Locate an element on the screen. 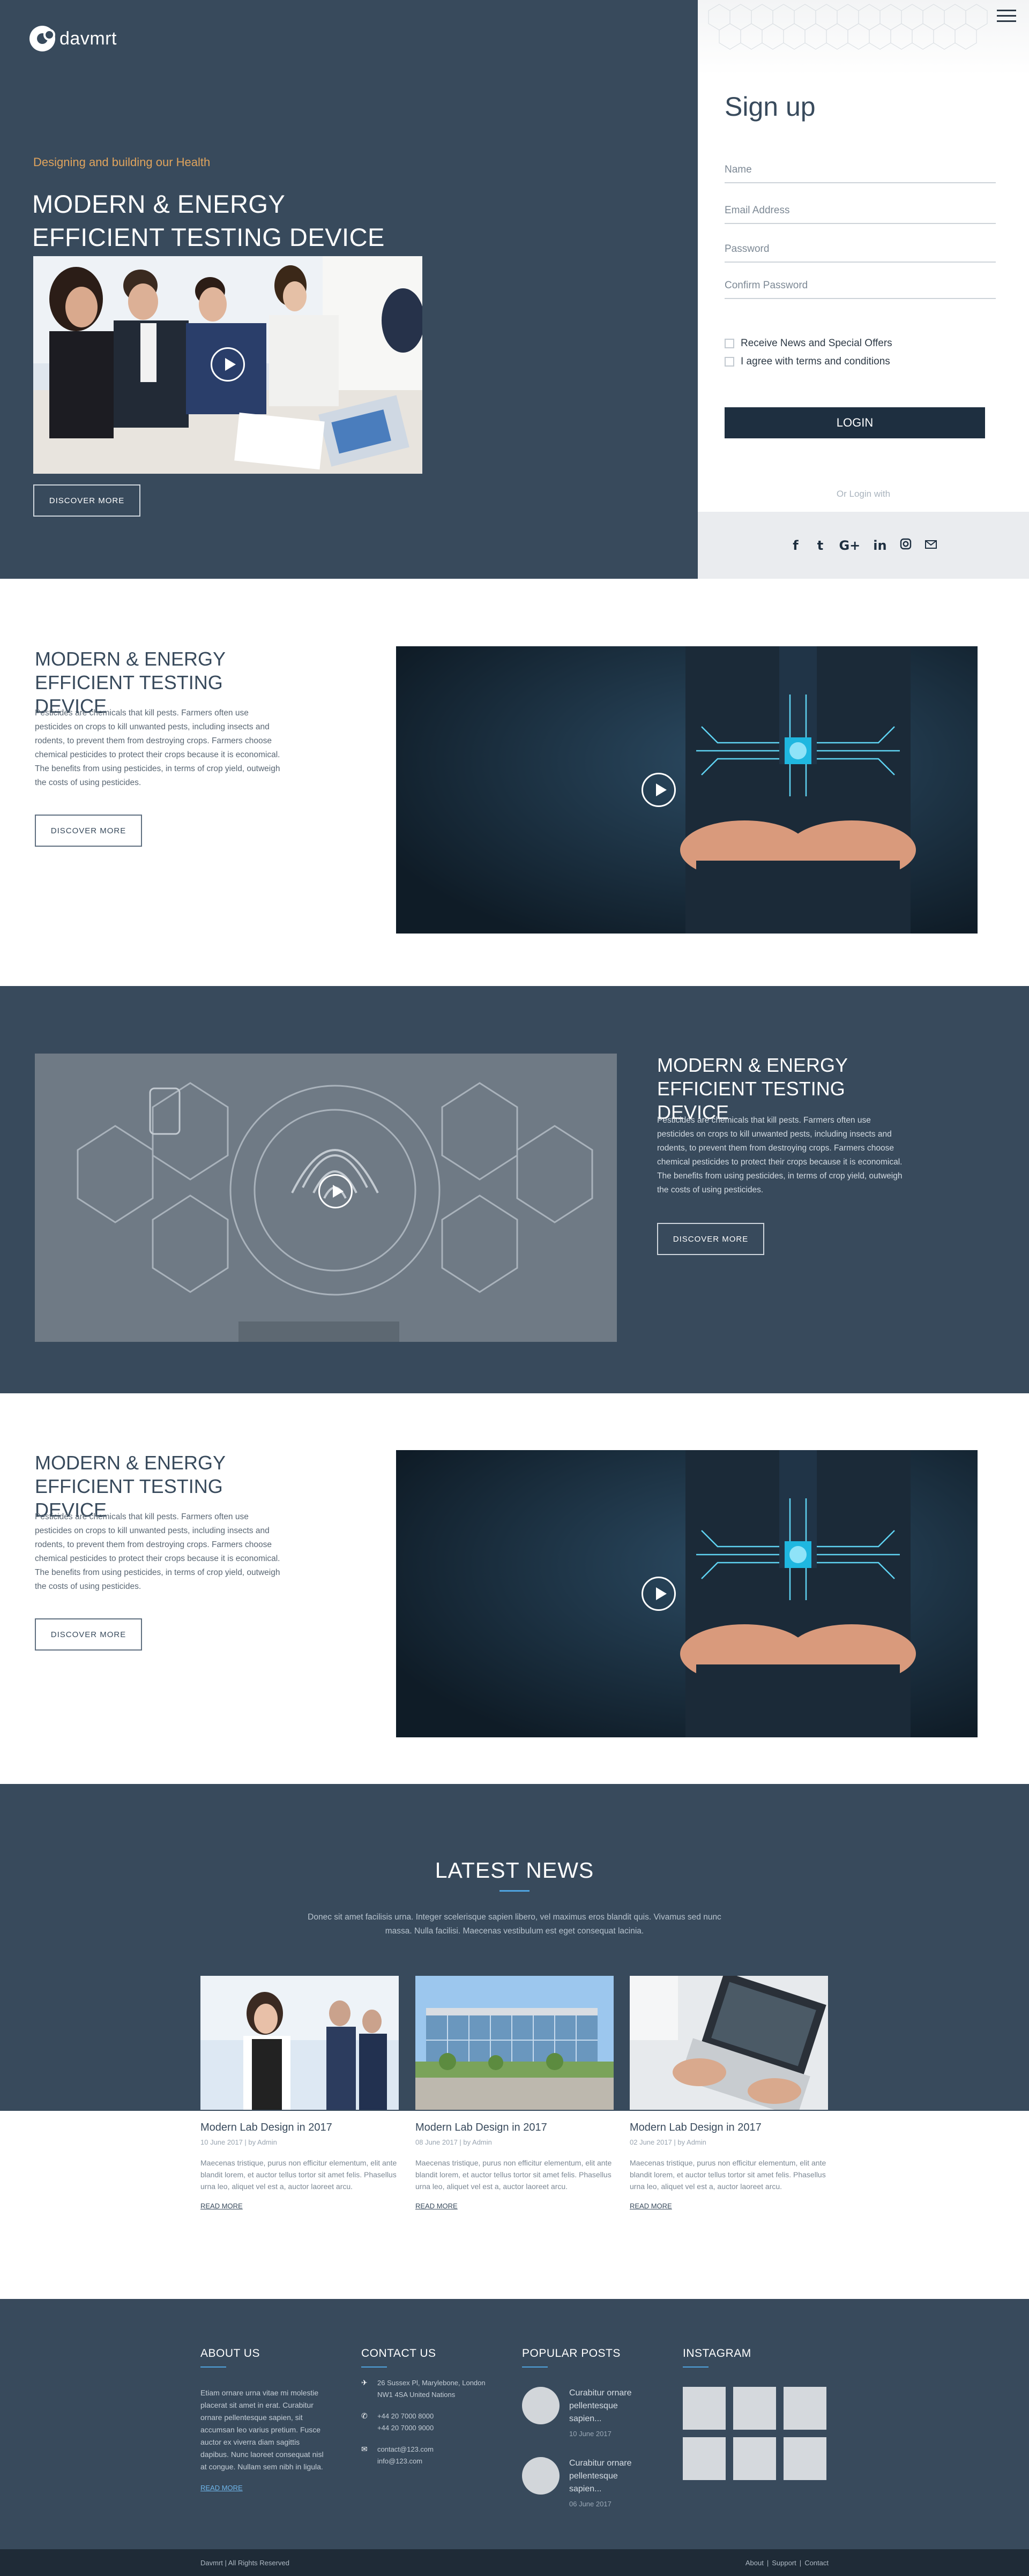  about-link: About is located at coordinates (754, 2563).